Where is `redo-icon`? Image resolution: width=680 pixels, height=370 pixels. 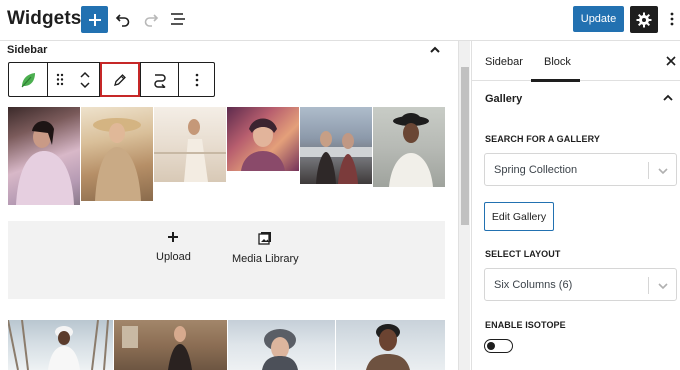 redo-icon is located at coordinates (151, 20).